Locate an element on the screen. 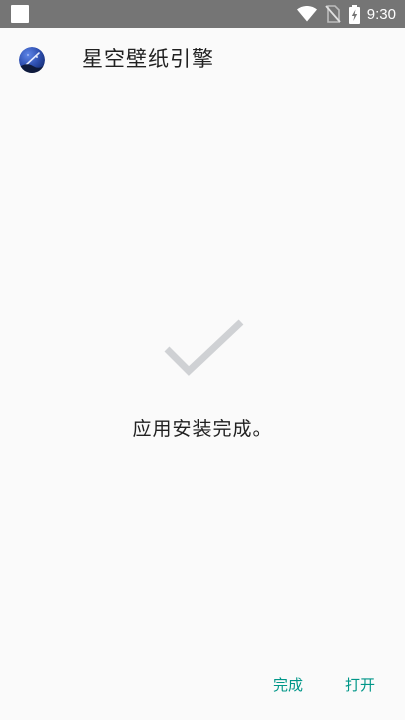 This screenshot has height=720, width=405. notification-square-icon is located at coordinates (20, 14).